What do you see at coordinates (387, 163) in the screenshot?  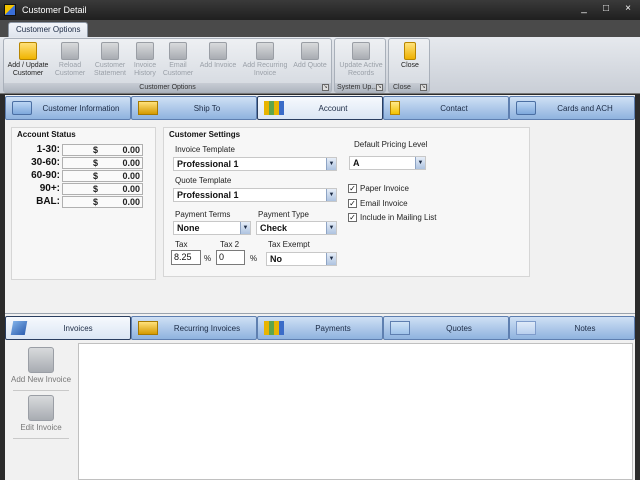 I see `pricing-level-select: A ▼` at bounding box center [387, 163].